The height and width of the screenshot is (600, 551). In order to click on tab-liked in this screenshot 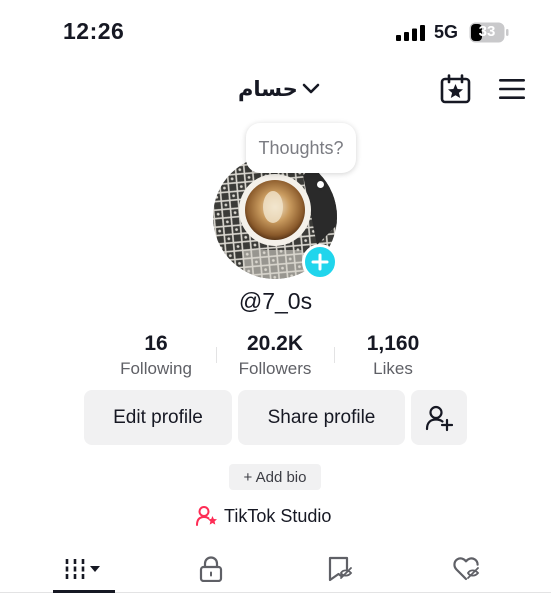, I will do `click(468, 569)`.